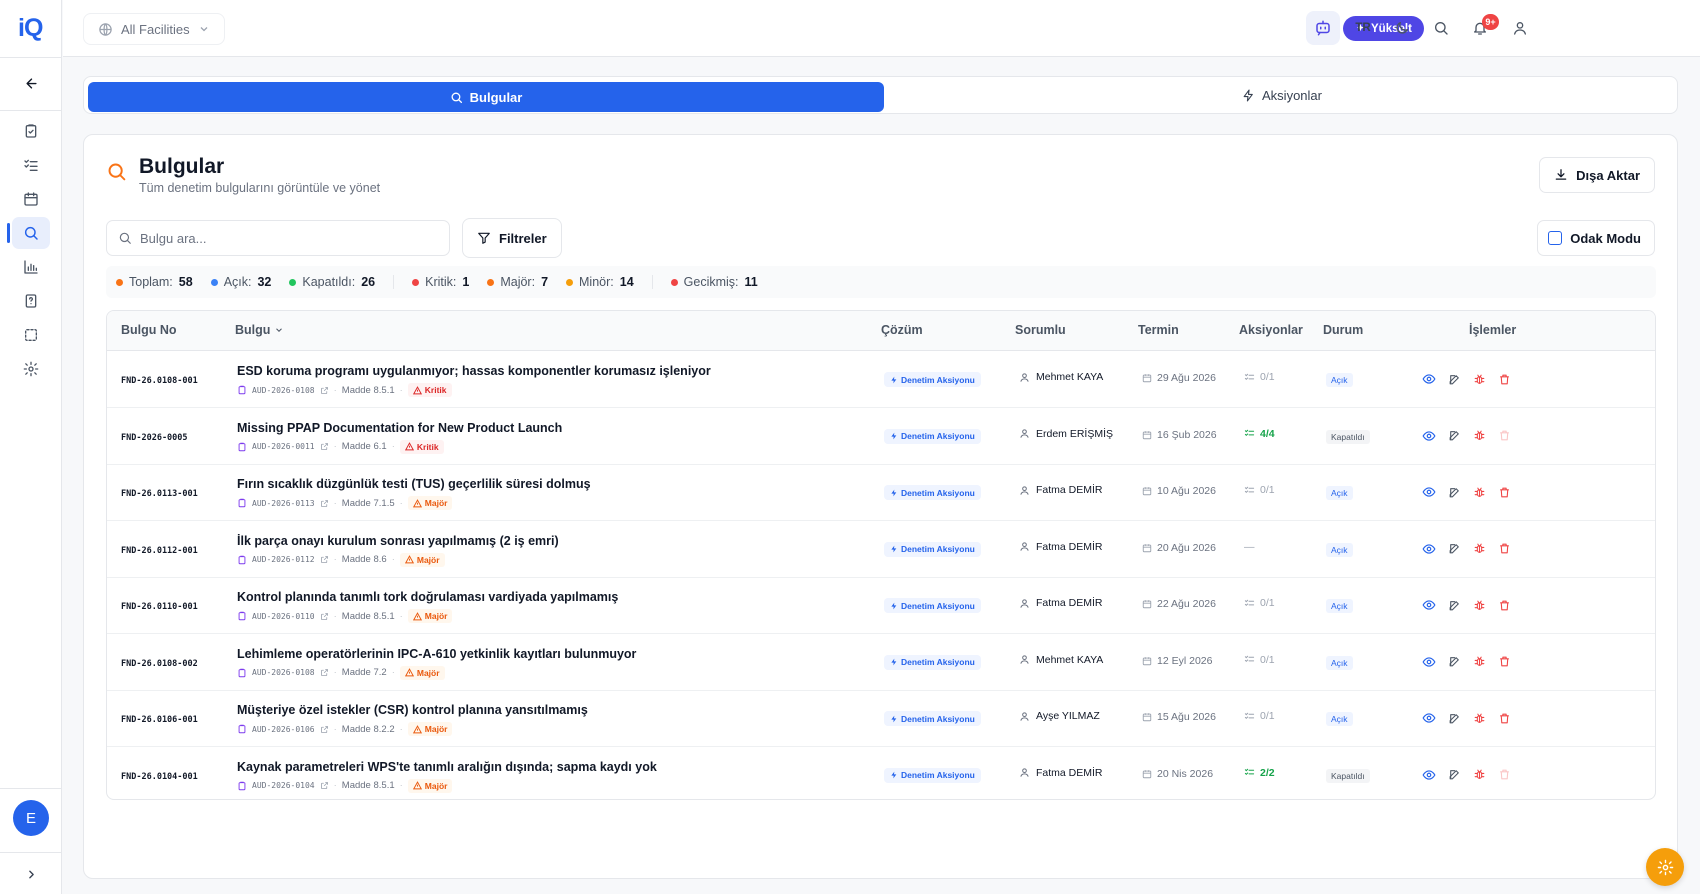 This screenshot has height=894, width=1700. What do you see at coordinates (31, 267) in the screenshot?
I see `sidebar-item-reports` at bounding box center [31, 267].